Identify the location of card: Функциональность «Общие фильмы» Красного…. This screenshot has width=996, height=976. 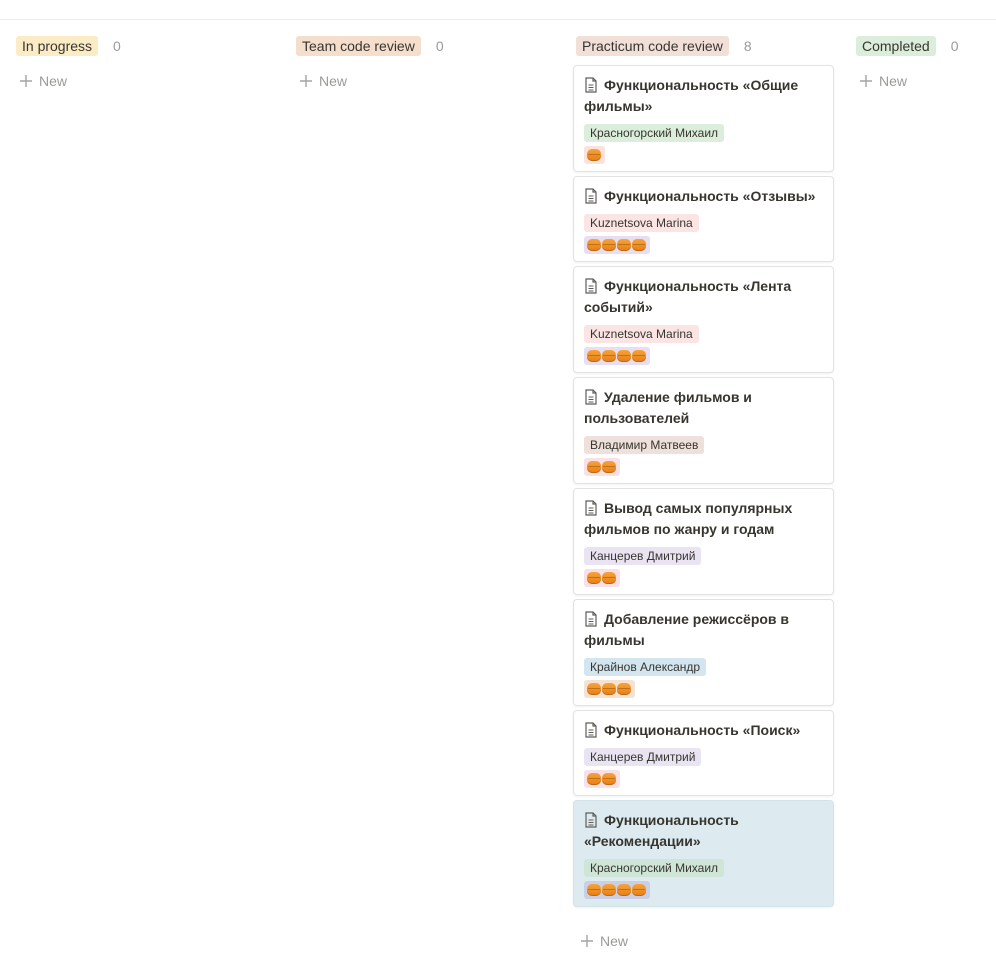
(703, 118).